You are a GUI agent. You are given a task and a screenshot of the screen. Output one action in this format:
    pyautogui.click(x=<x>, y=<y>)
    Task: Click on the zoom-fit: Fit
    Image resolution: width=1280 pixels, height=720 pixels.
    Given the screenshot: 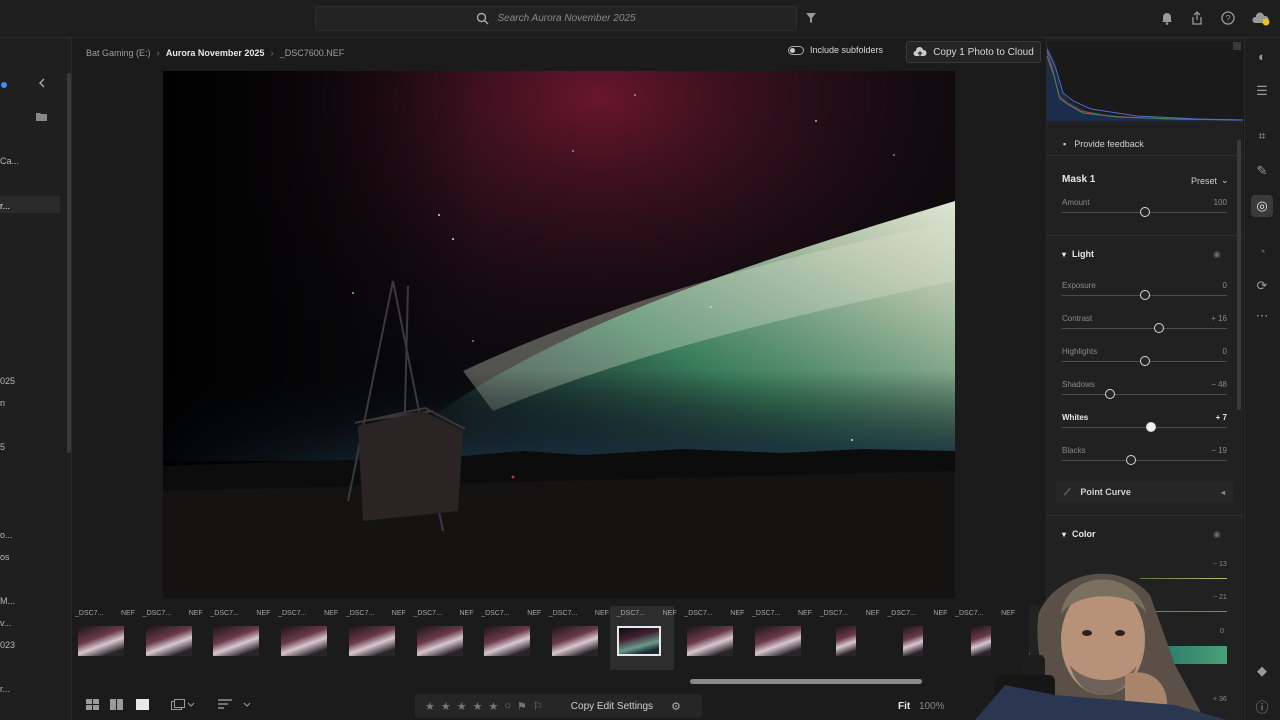 What is the action you would take?
    pyautogui.click(x=904, y=706)
    